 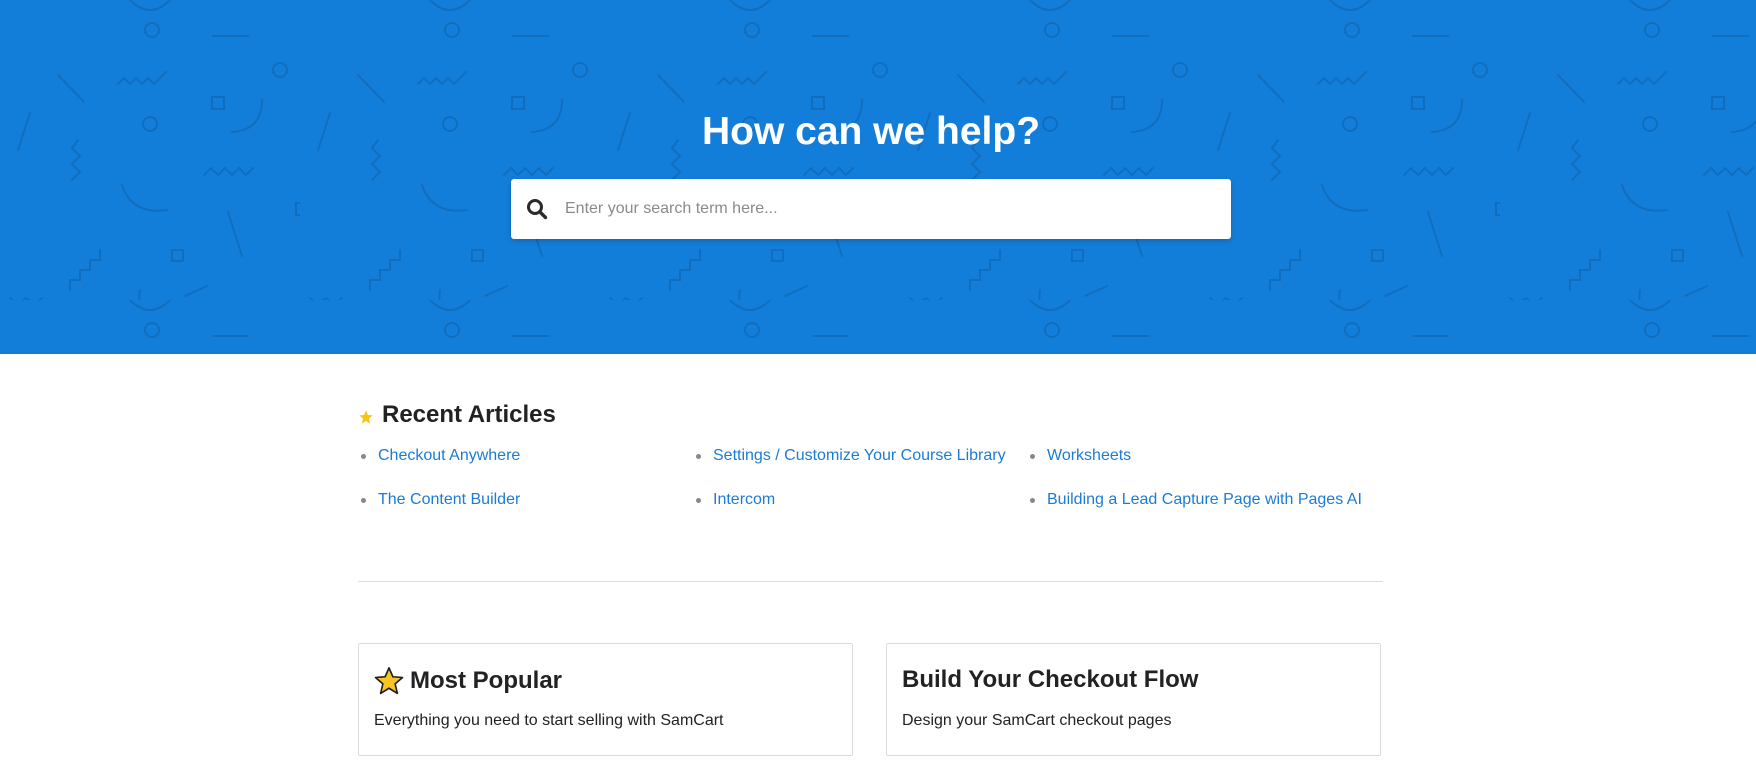 What do you see at coordinates (871, 131) in the screenshot?
I see `page-title: How can we help?` at bounding box center [871, 131].